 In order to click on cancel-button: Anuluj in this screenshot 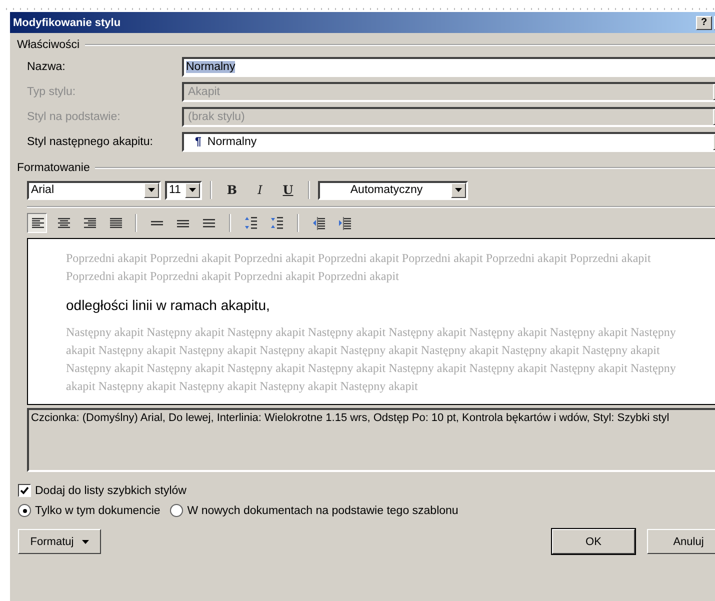, I will do `click(681, 541)`.